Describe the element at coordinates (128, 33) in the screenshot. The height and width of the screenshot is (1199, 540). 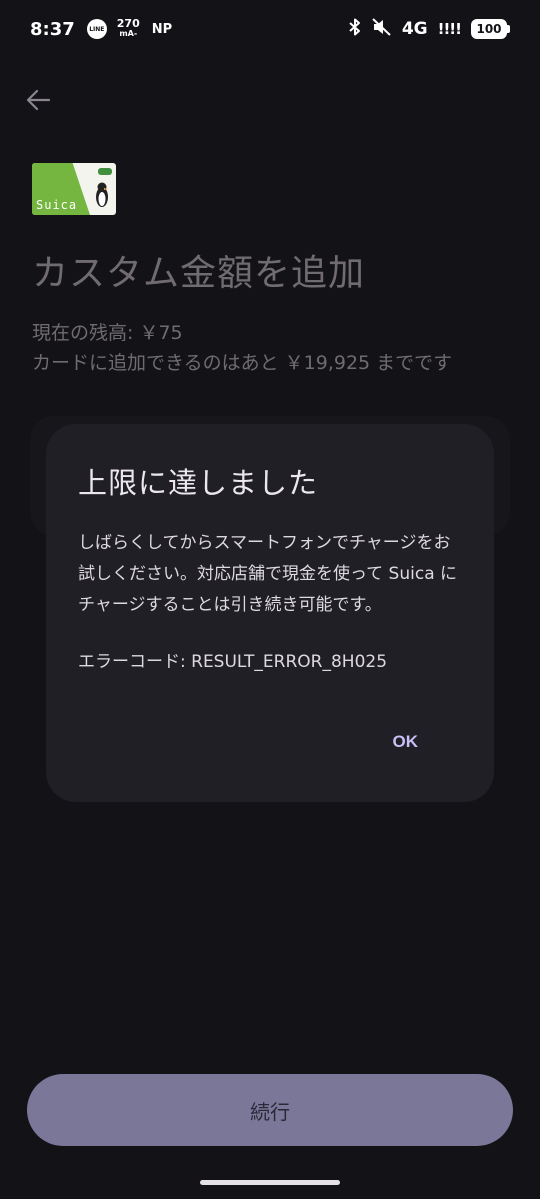
I see `charge-speed-unit: mA-` at that location.